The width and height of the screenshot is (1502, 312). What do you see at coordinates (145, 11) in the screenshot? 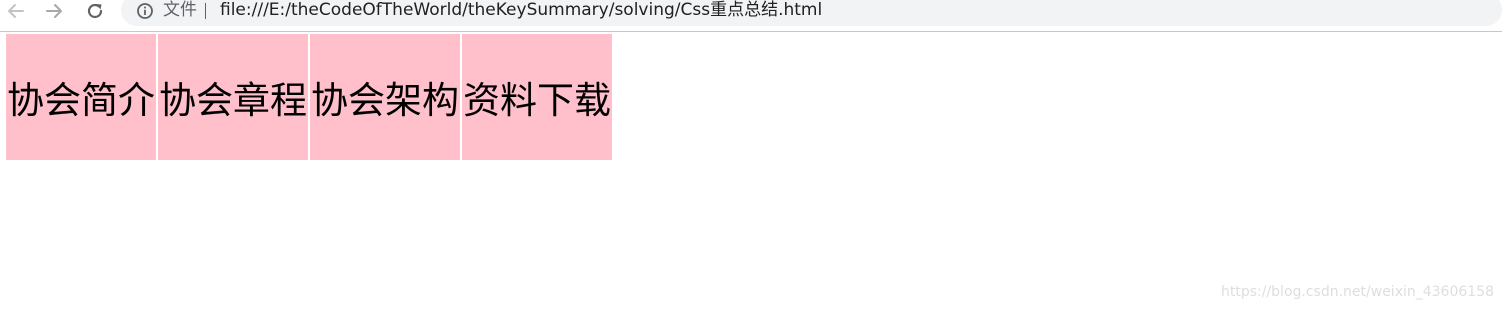
I see `info-icon` at bounding box center [145, 11].